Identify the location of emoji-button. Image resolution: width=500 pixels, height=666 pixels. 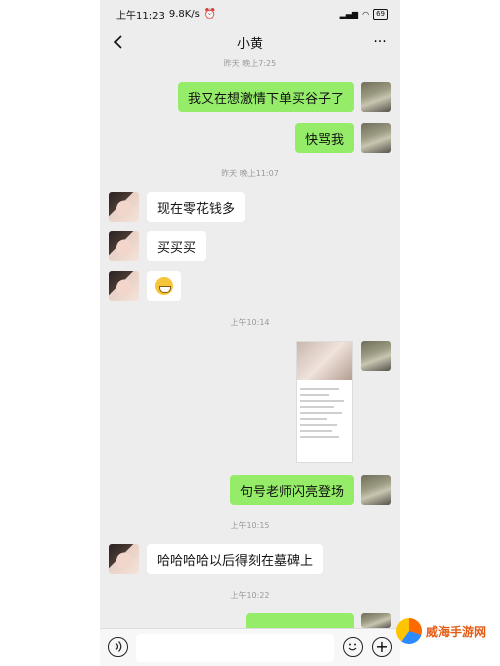
(353, 647).